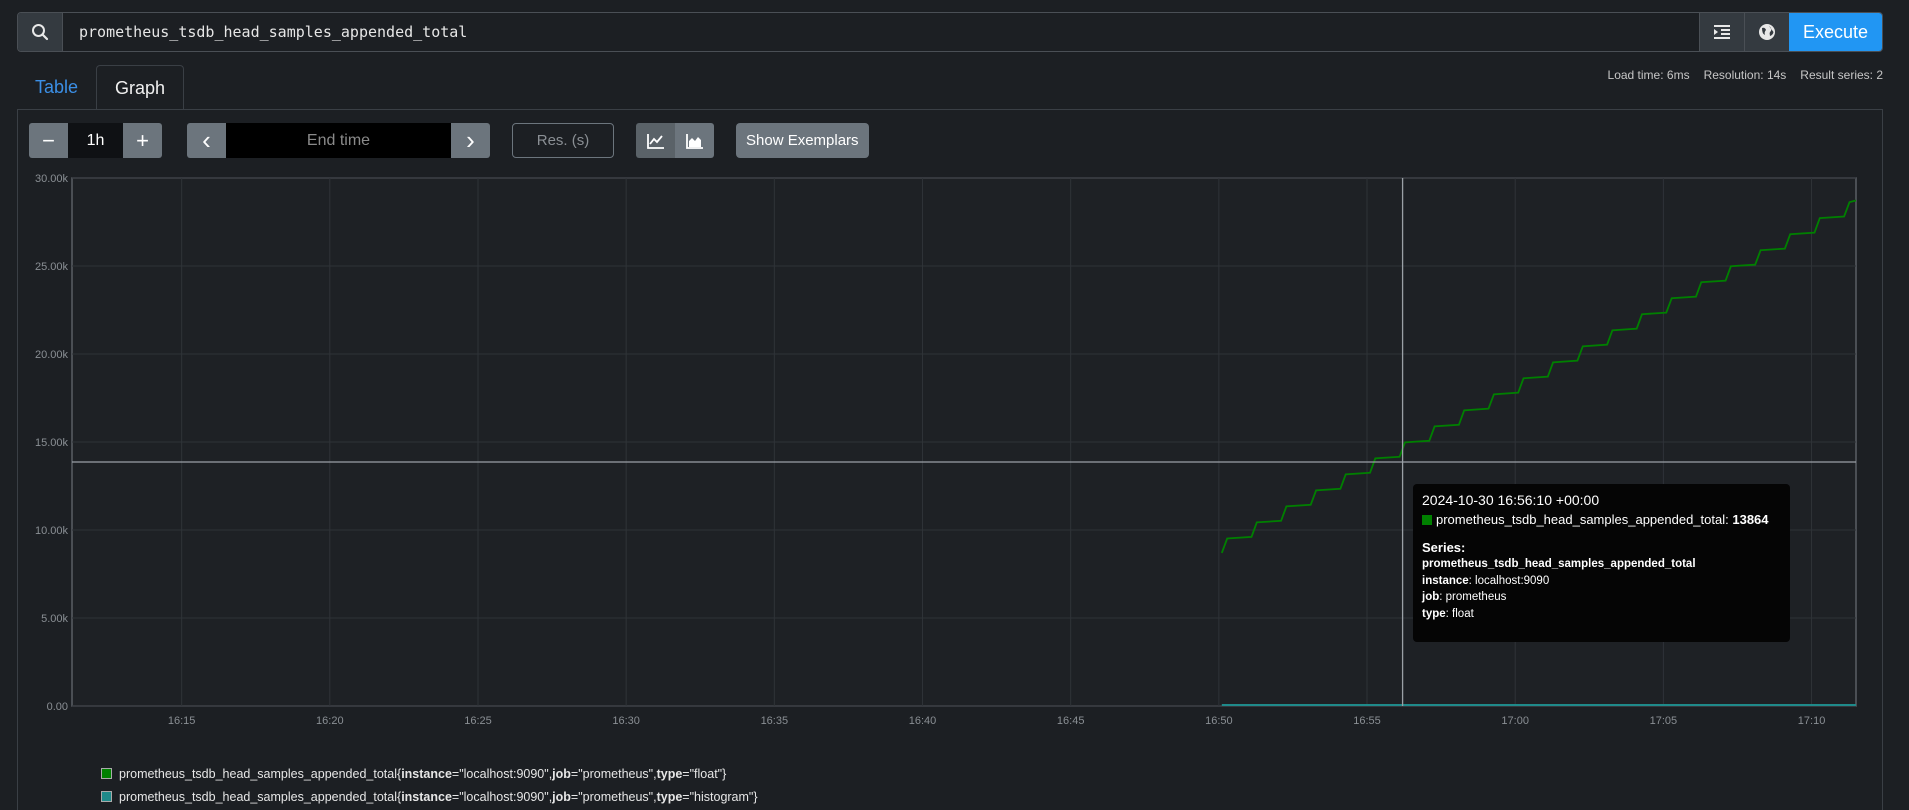  What do you see at coordinates (1434, 613) in the screenshot?
I see `tooltip-label-key: type` at bounding box center [1434, 613].